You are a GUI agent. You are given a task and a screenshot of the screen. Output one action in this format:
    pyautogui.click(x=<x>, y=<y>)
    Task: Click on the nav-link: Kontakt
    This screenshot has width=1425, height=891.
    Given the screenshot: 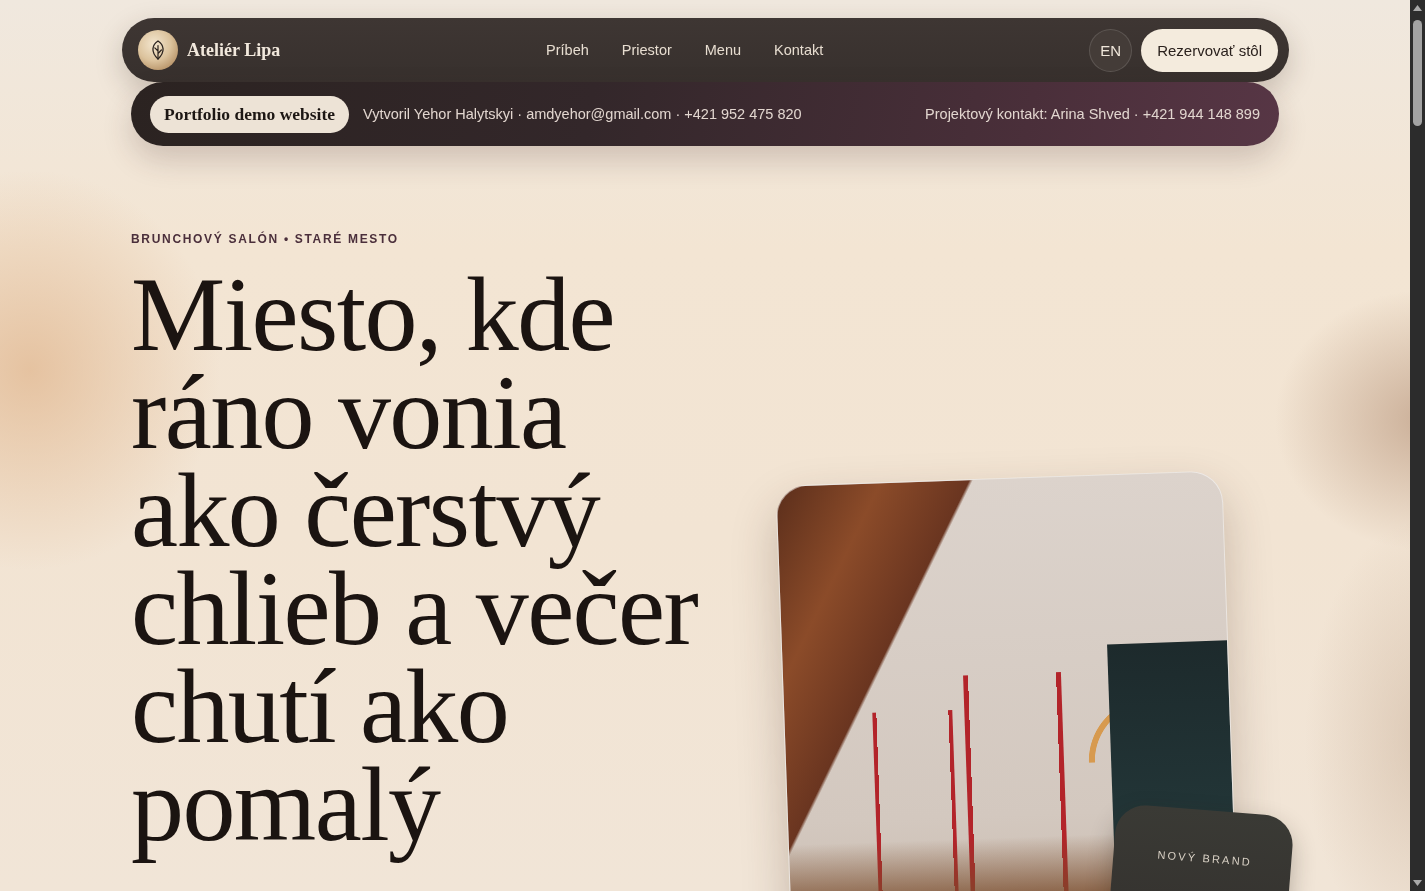 What is the action you would take?
    pyautogui.click(x=799, y=50)
    